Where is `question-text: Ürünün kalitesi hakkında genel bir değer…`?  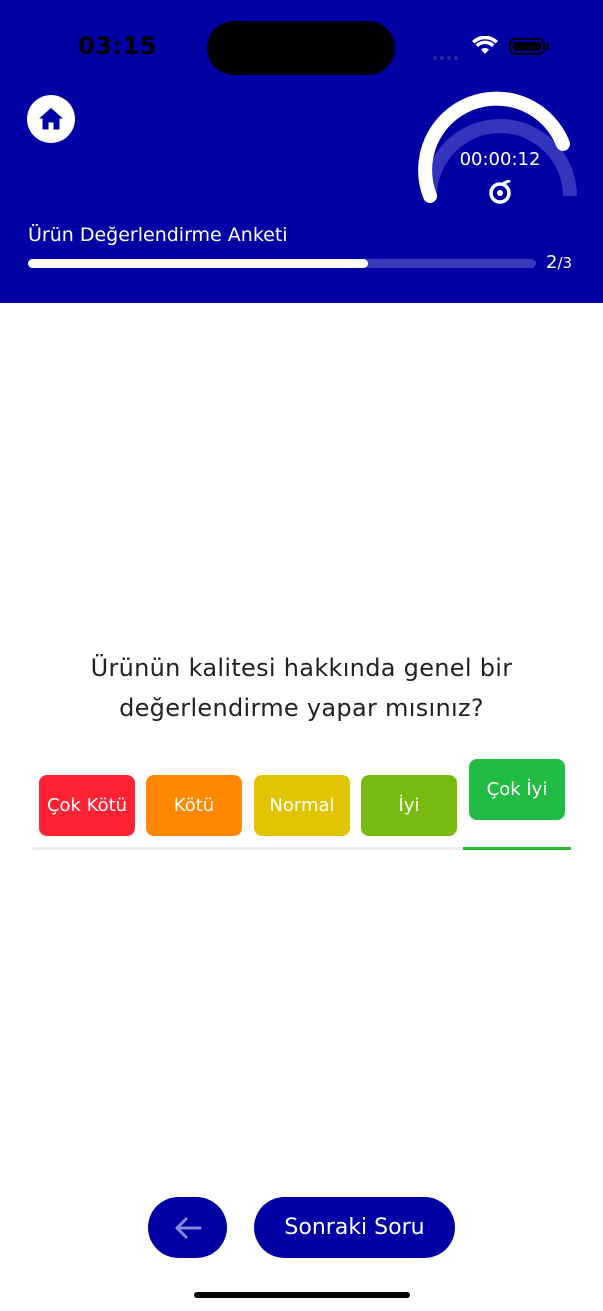 question-text: Ürünün kalitesi hakkında genel bir değer… is located at coordinates (301, 688).